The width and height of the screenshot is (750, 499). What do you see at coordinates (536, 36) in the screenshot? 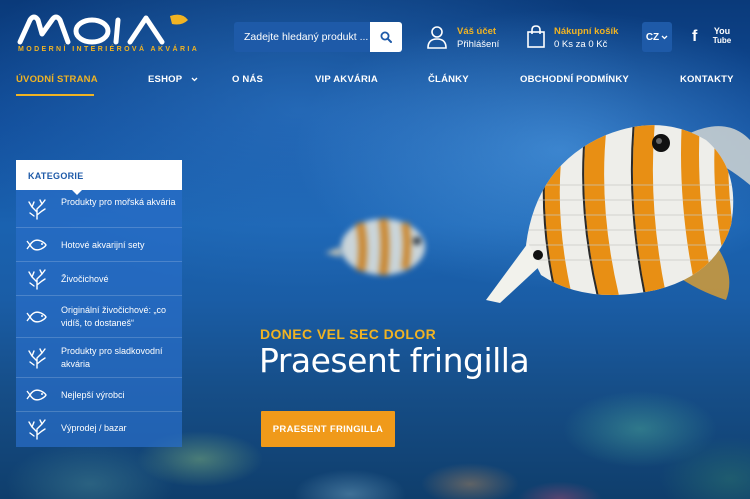
I see `shopping-bag-icon` at bounding box center [536, 36].